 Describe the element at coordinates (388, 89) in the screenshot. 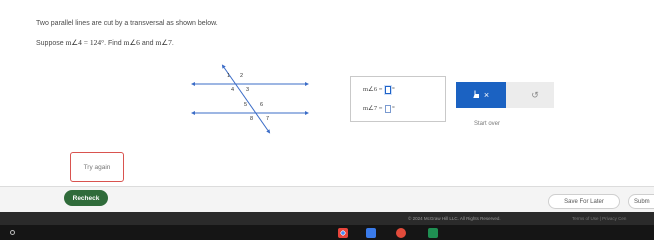

I see `angle-6-input` at that location.